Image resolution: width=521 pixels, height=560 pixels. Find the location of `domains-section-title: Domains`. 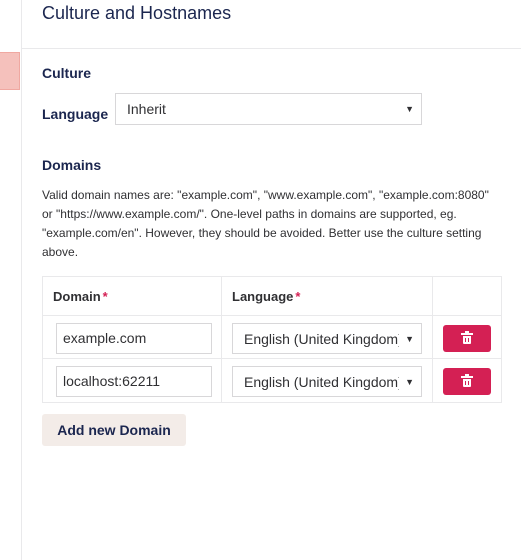

domains-section-title: Domains is located at coordinates (72, 165).